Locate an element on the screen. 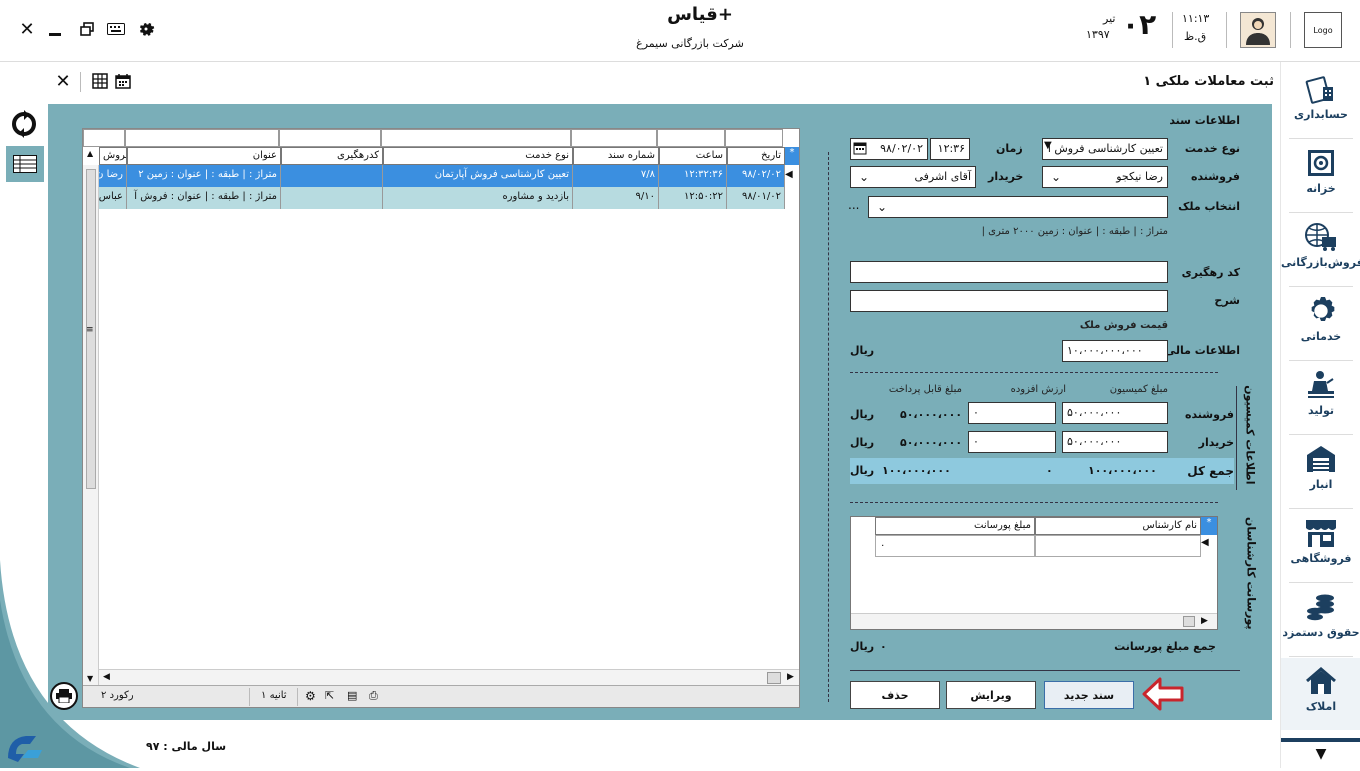  close-icon: ✕ is located at coordinates (27, 29).